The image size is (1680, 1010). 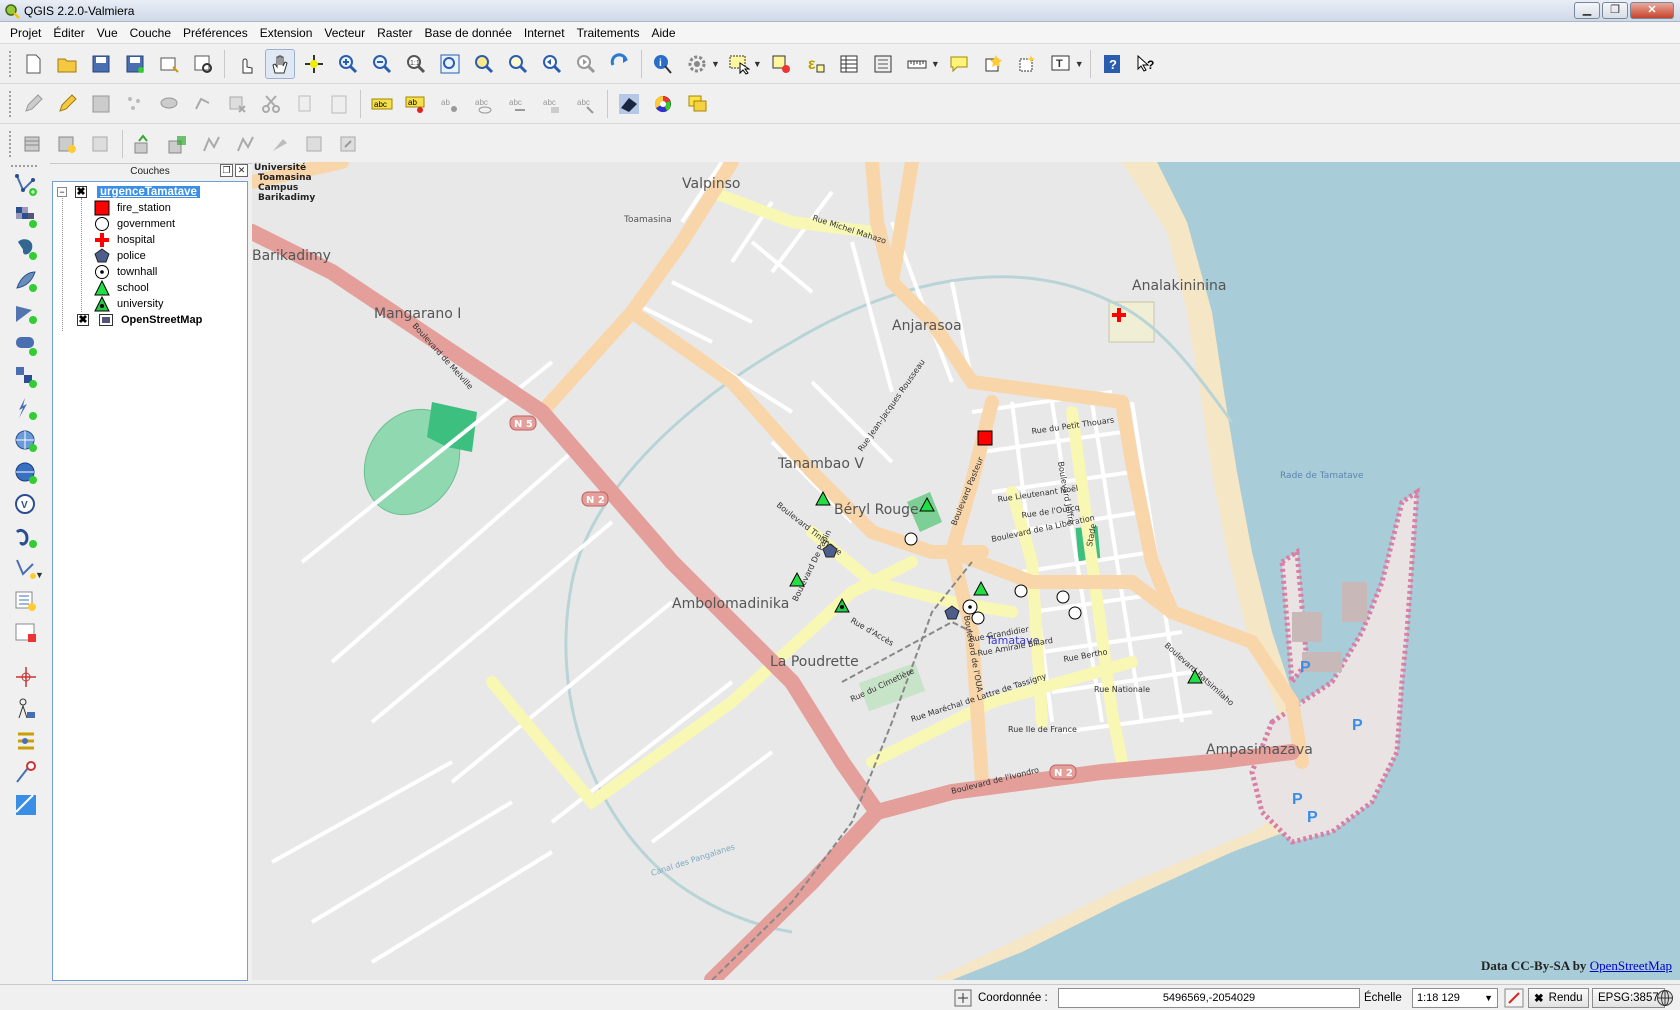 I want to click on copy-icon, so click(x=305, y=104).